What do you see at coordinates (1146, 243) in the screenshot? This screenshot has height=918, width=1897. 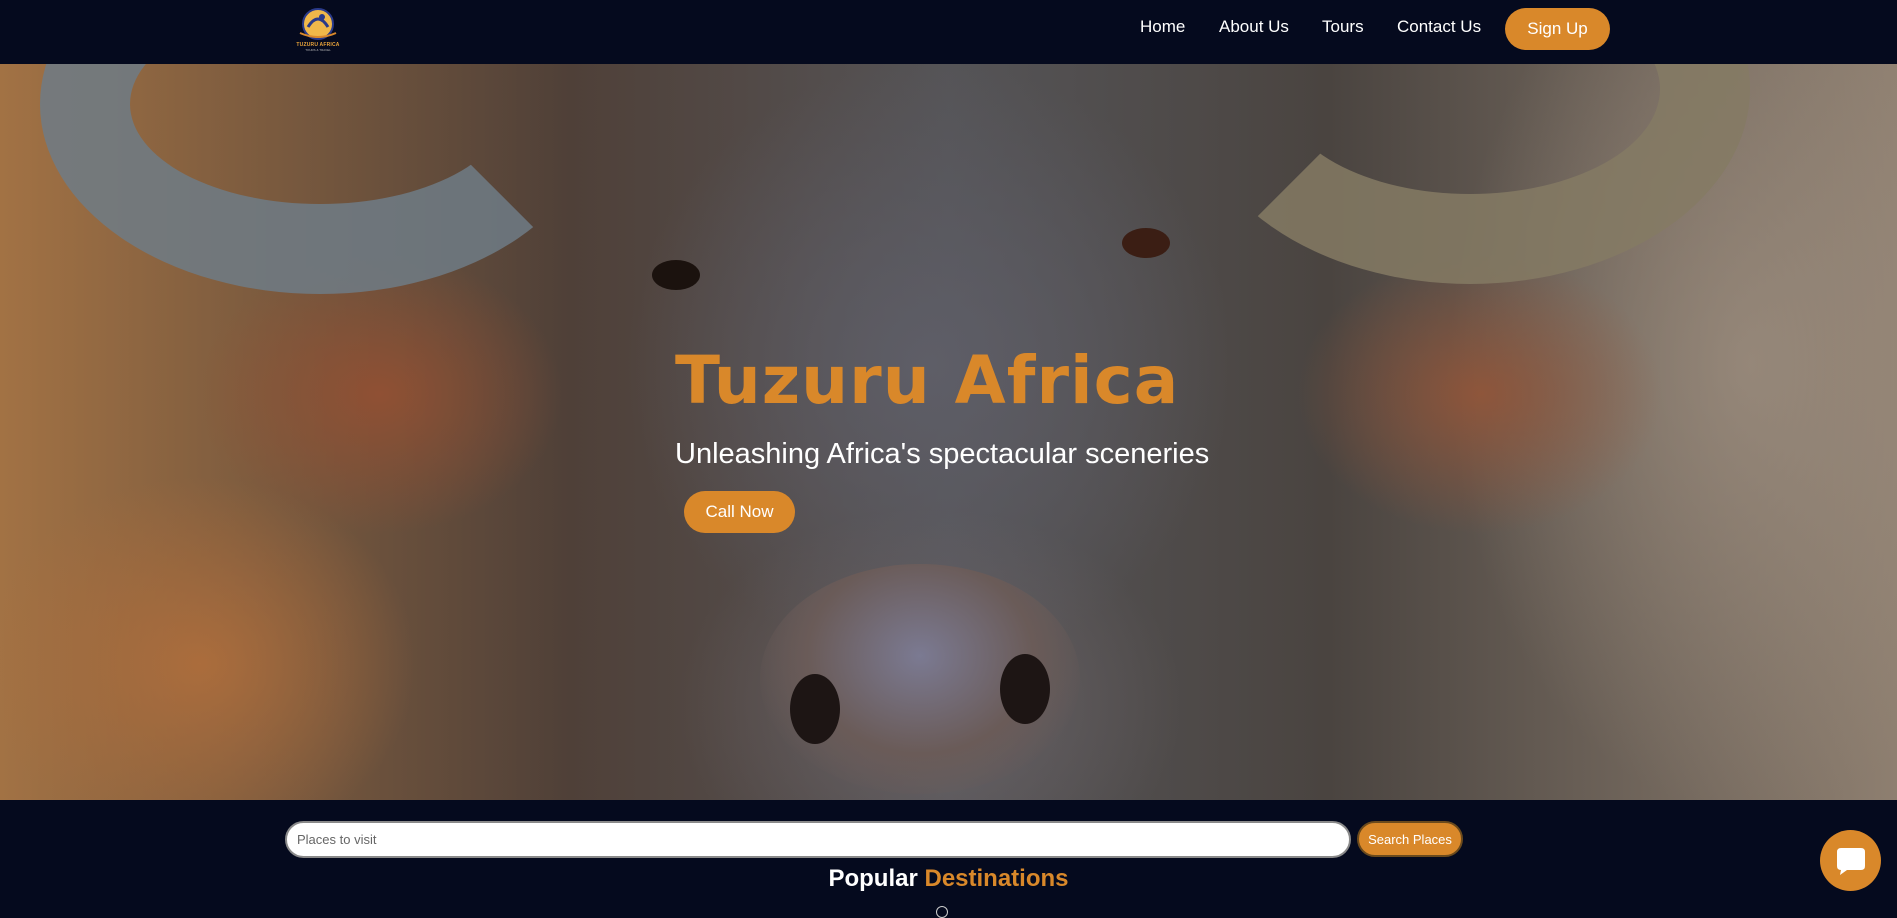 I see `hero-image-eye-right` at bounding box center [1146, 243].